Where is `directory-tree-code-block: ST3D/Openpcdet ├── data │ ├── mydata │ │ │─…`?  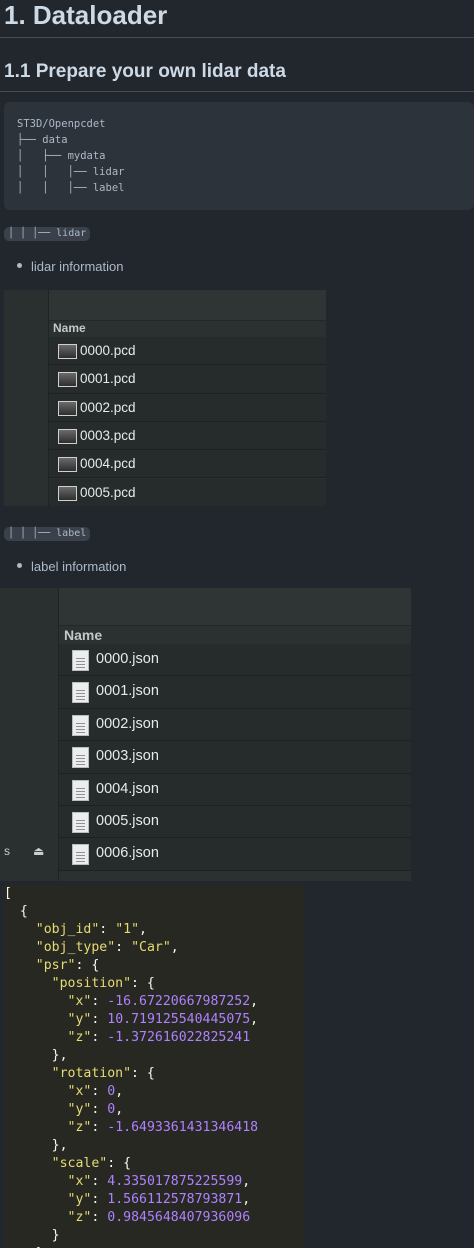
directory-tree-code-block: ST3D/Openpcdet ├── data │ ├── mydata │ │ │─… is located at coordinates (239, 156).